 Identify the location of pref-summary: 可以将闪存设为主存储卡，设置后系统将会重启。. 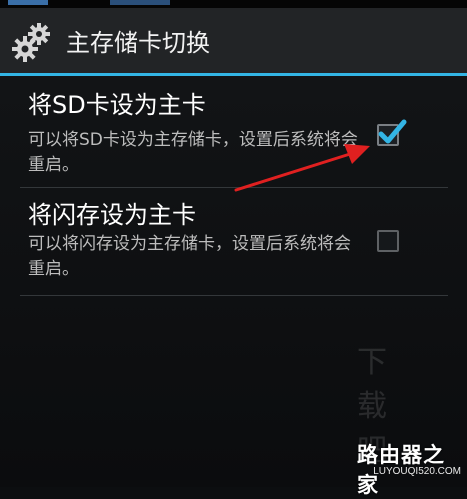
(189, 256).